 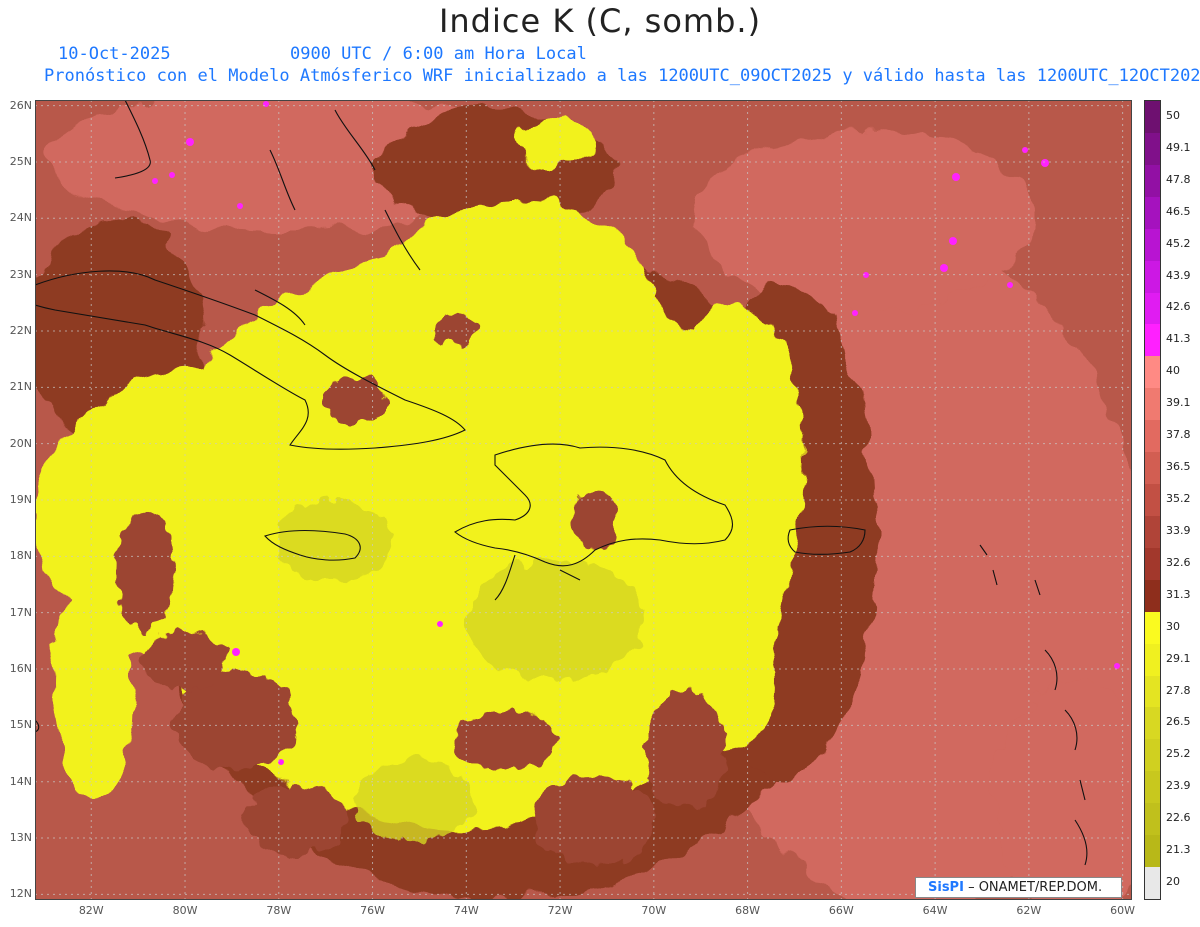 What do you see at coordinates (1178, 147) in the screenshot?
I see `colorbar-label: 49.1` at bounding box center [1178, 147].